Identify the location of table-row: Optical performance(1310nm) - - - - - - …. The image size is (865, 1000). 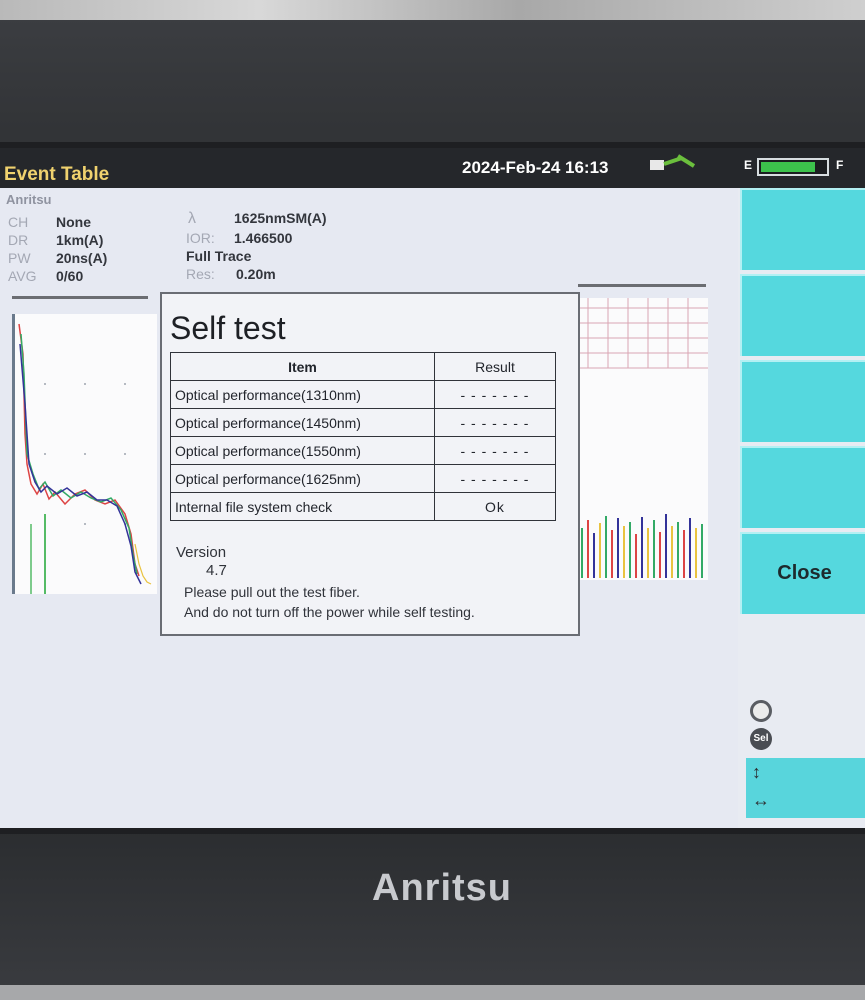
(363, 394).